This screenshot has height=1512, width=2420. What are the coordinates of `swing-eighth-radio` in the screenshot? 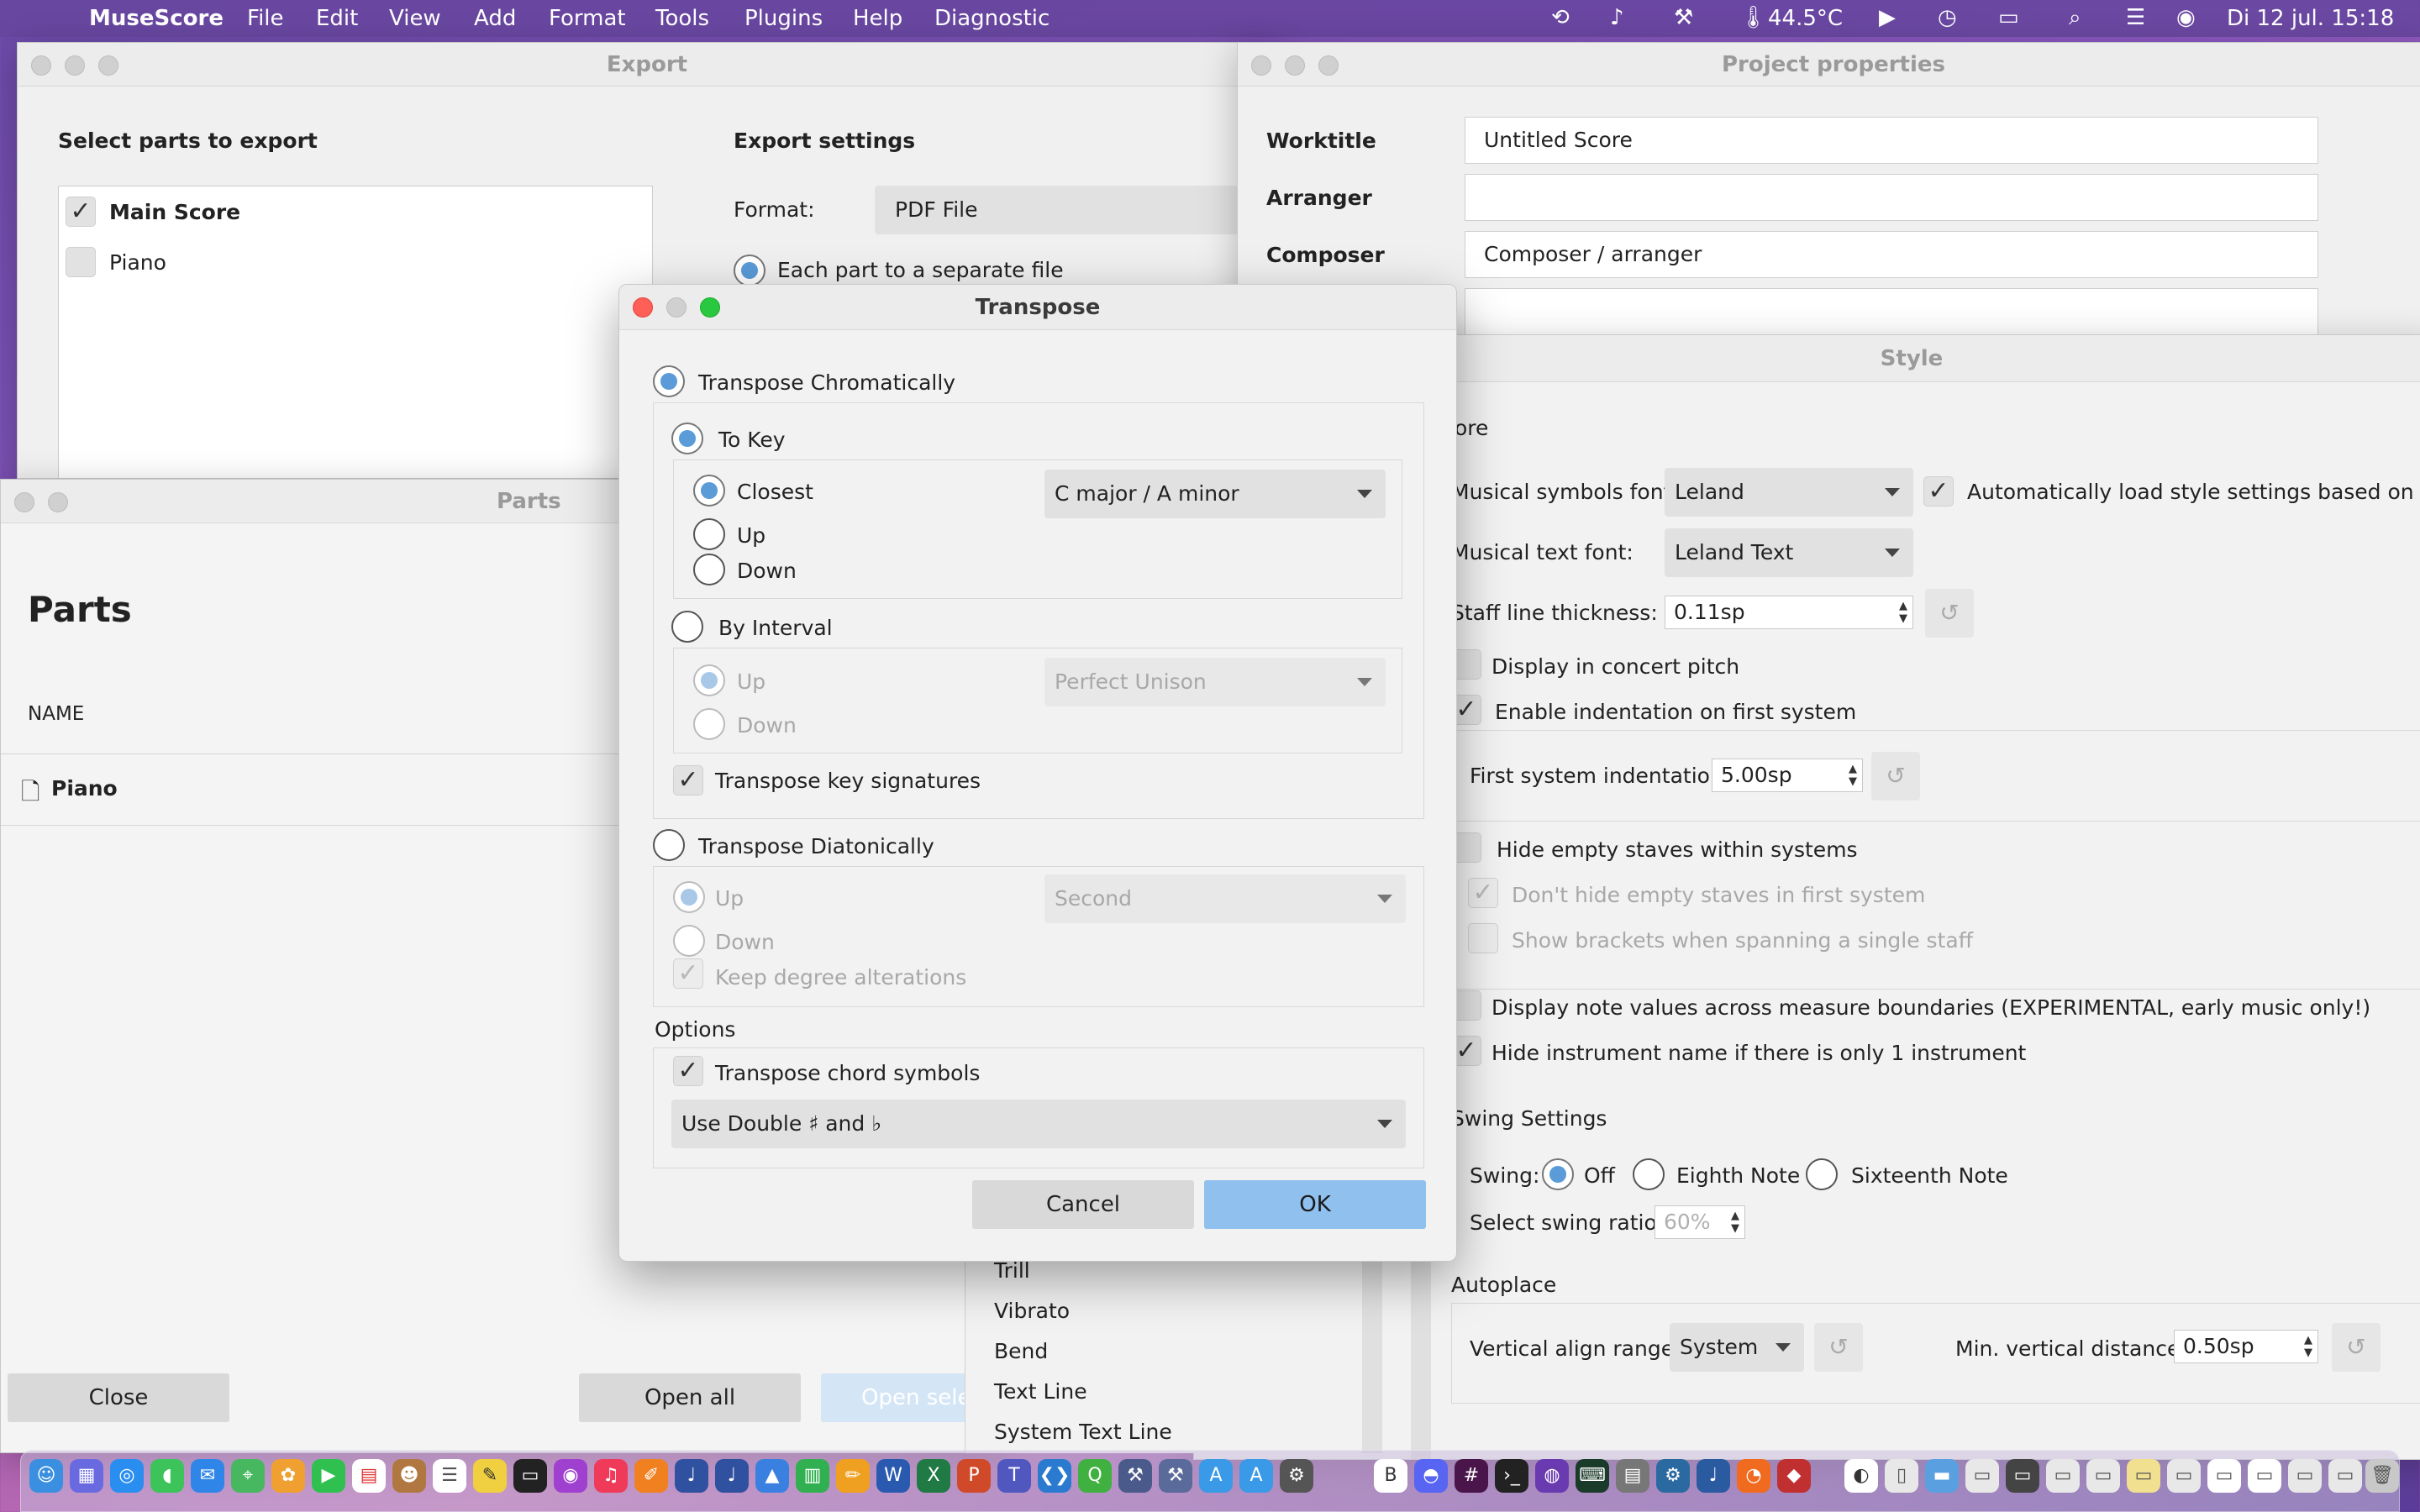 It's located at (1649, 1174).